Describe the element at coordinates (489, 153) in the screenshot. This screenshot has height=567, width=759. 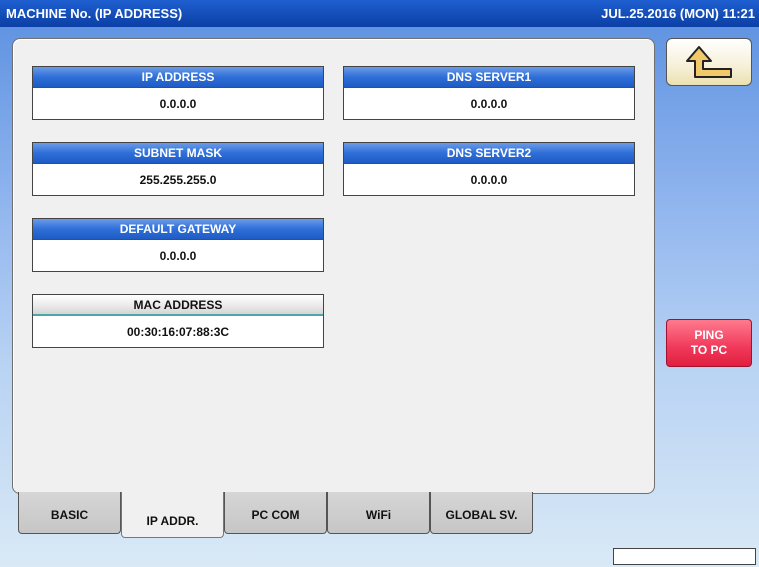
I see `dns-server2-label: DNS SERVER2` at that location.